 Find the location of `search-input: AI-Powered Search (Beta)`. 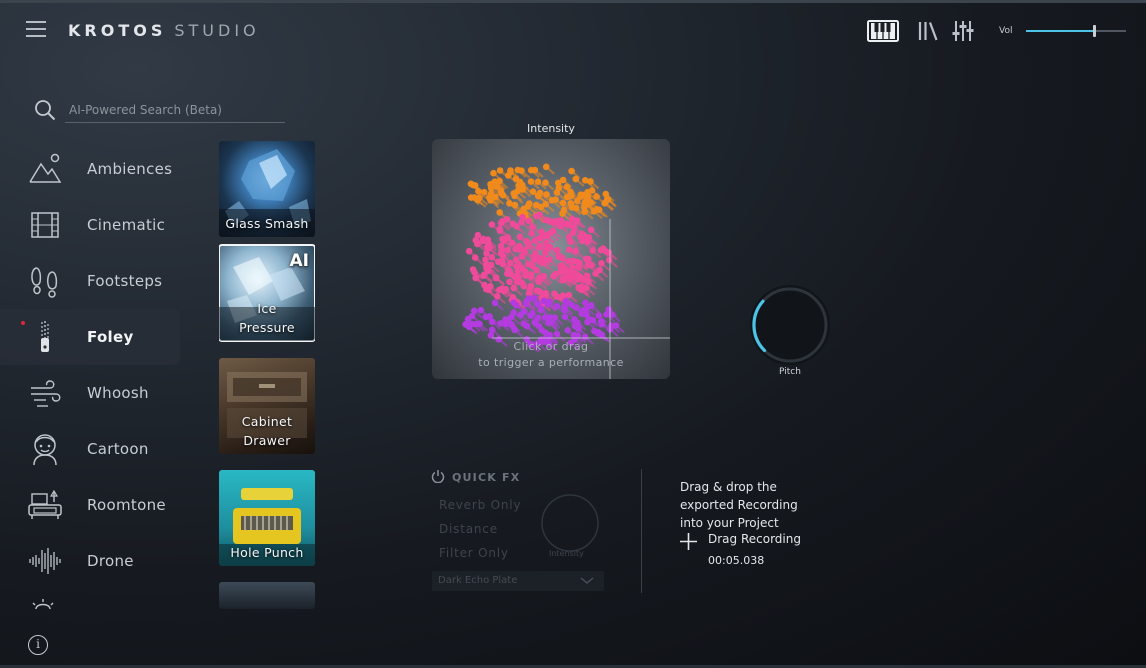

search-input: AI-Powered Search (Beta) is located at coordinates (175, 111).